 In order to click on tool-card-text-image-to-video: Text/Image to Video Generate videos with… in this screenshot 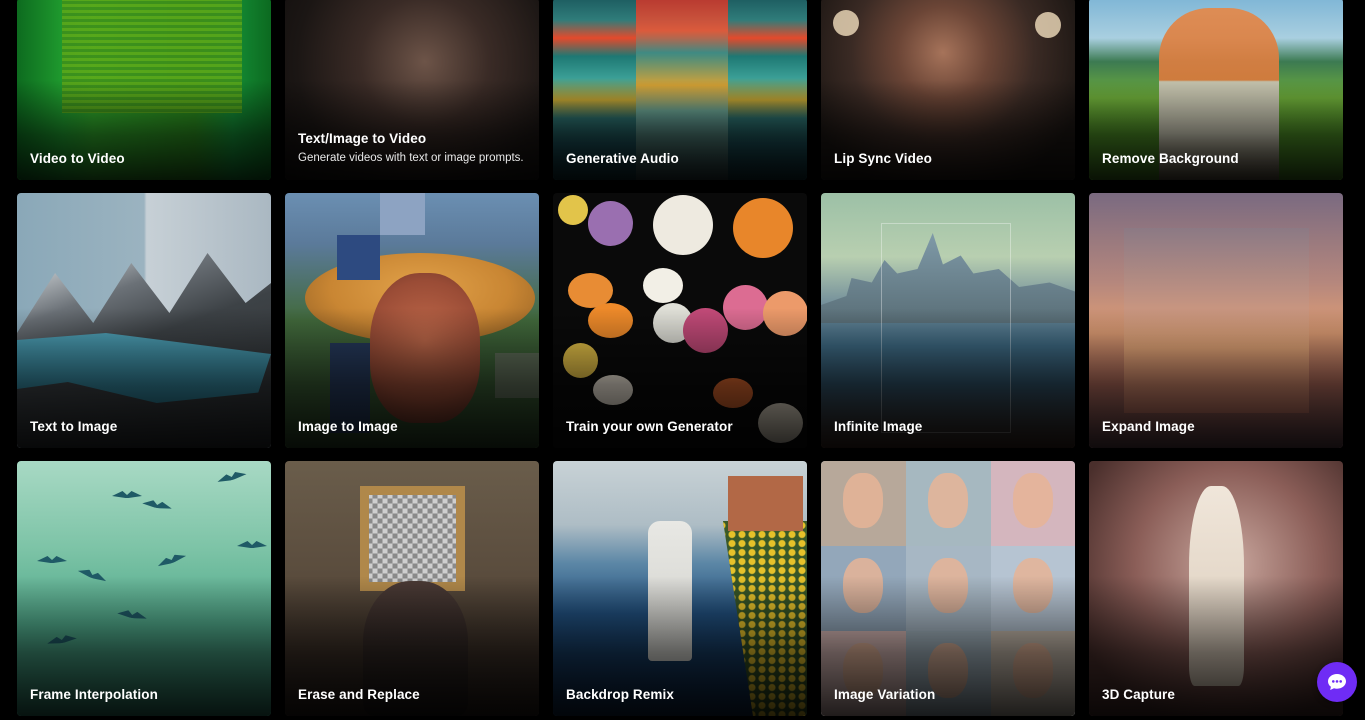, I will do `click(412, 90)`.